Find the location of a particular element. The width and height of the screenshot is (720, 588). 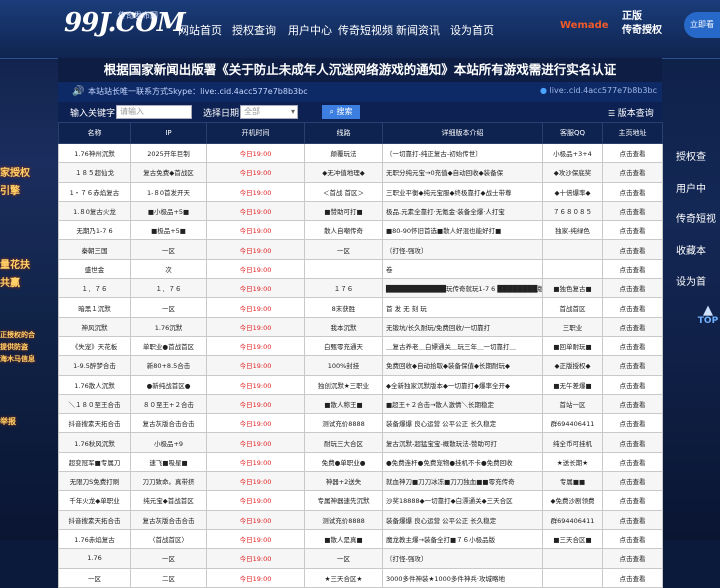

side-menu-favorite: 收藏本 is located at coordinates (698, 249).